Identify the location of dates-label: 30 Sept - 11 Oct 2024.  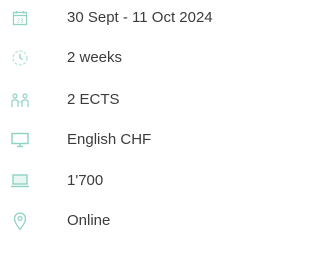
(140, 17).